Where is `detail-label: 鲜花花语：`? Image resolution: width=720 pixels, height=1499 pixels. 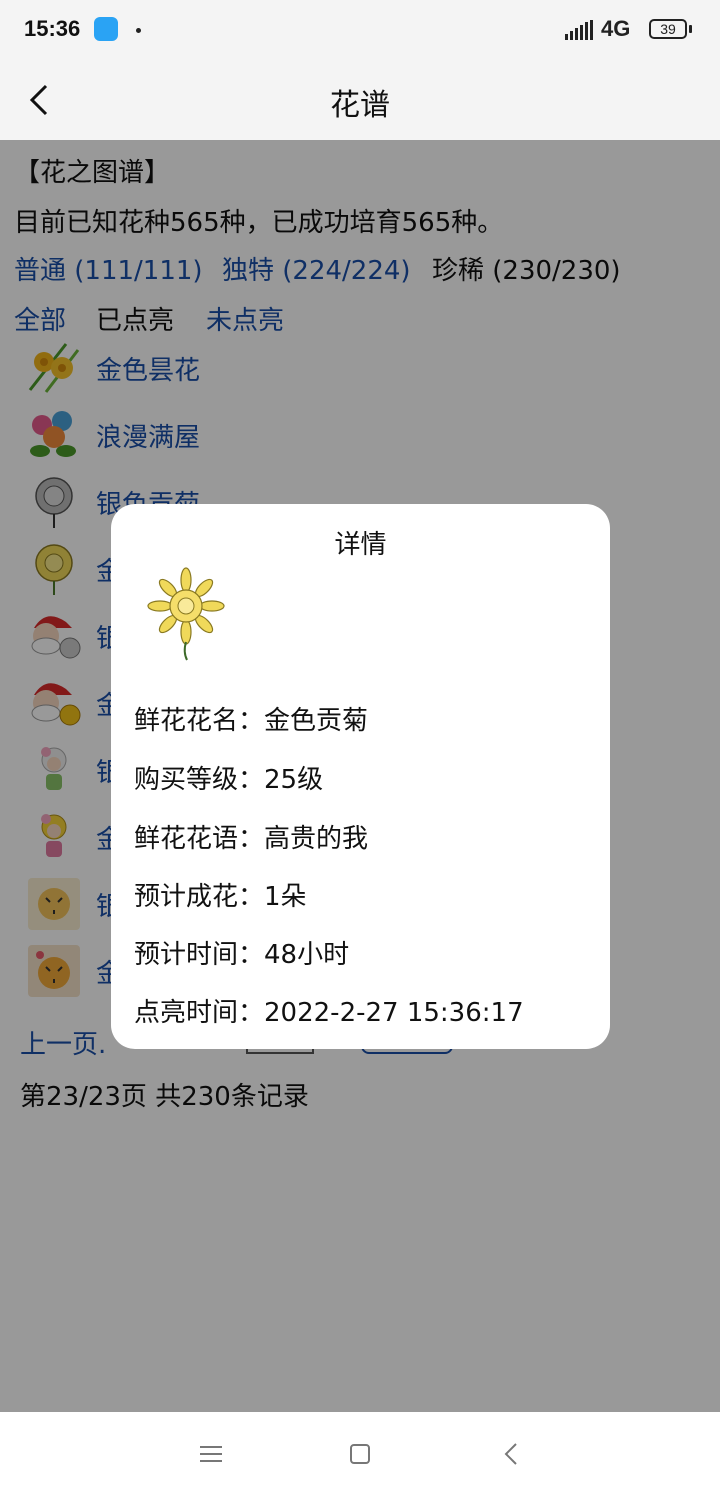 detail-label: 鲜花花语： is located at coordinates (199, 839).